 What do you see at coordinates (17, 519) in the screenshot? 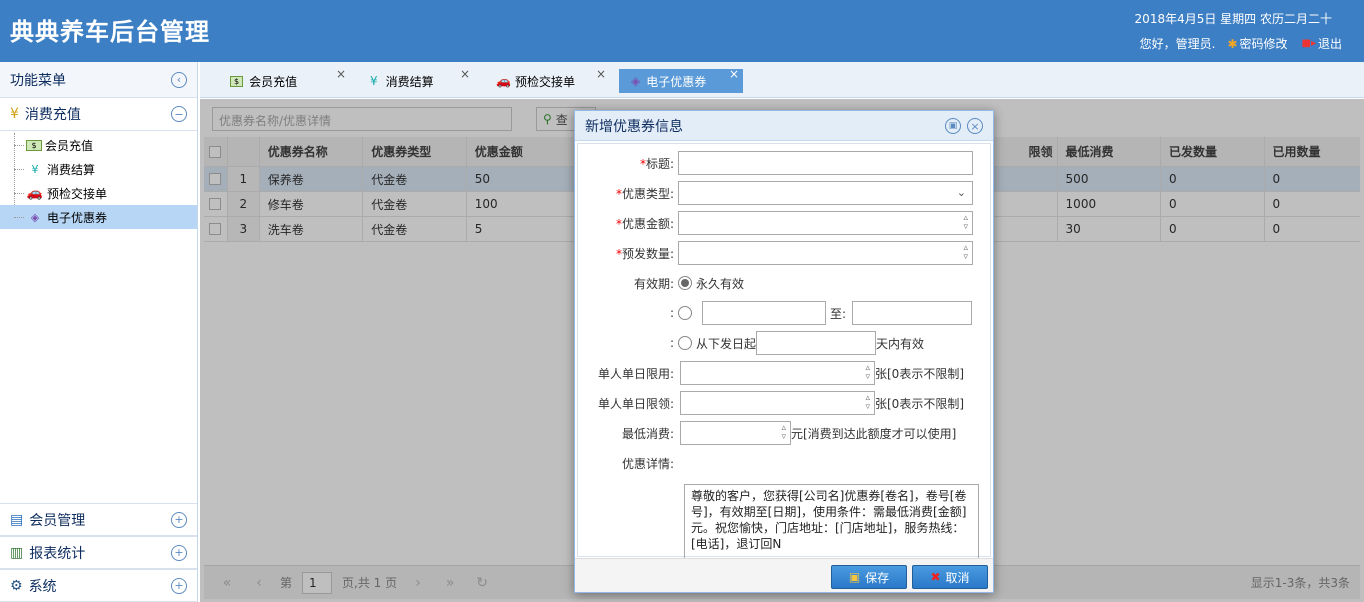
I see `list-icon: ▤` at bounding box center [17, 519].